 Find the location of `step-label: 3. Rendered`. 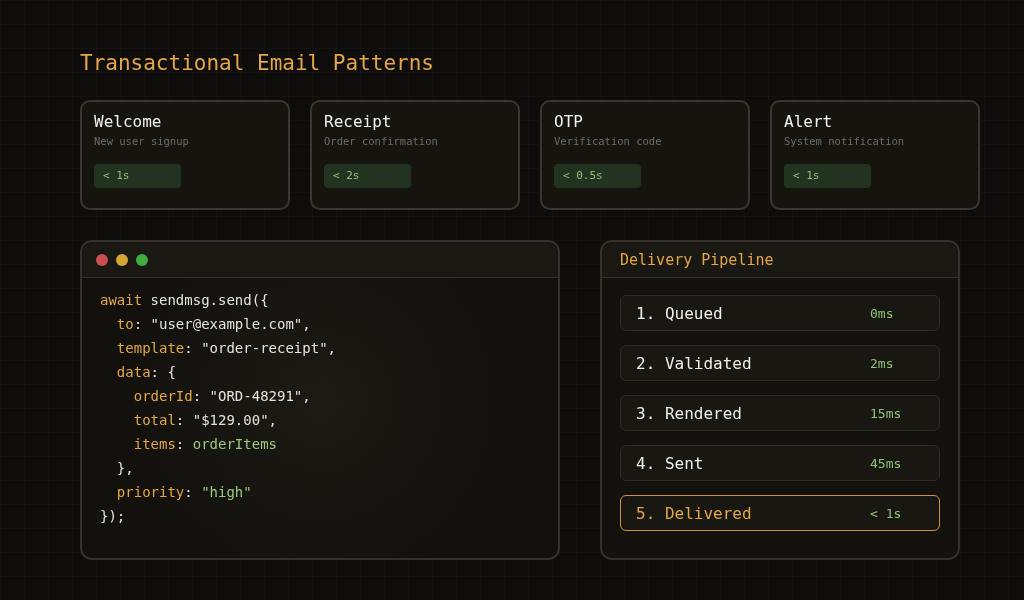

step-label: 3. Rendered is located at coordinates (689, 413).